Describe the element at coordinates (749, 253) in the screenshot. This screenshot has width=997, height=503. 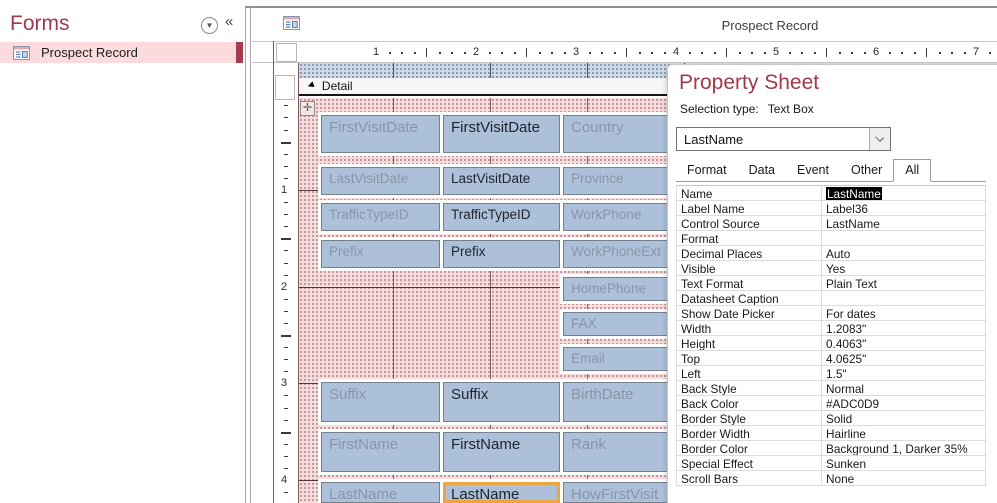
I see `property-name-cell: Decimal Places` at that location.